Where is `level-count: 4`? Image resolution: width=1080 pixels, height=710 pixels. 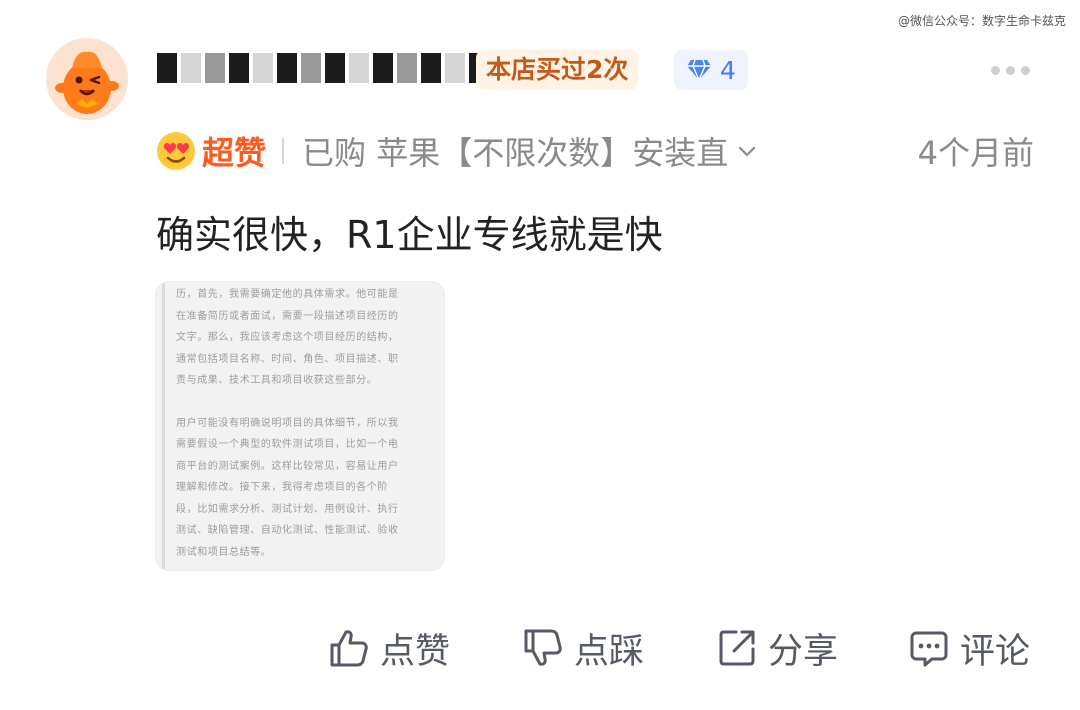 level-count: 4 is located at coordinates (728, 70).